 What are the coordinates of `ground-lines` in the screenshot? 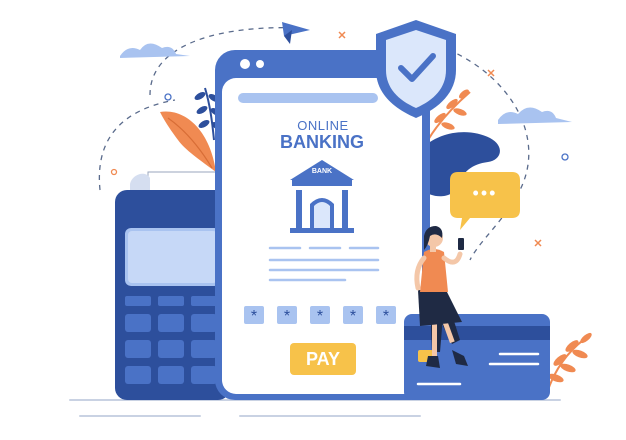 It's located at (315, 408).